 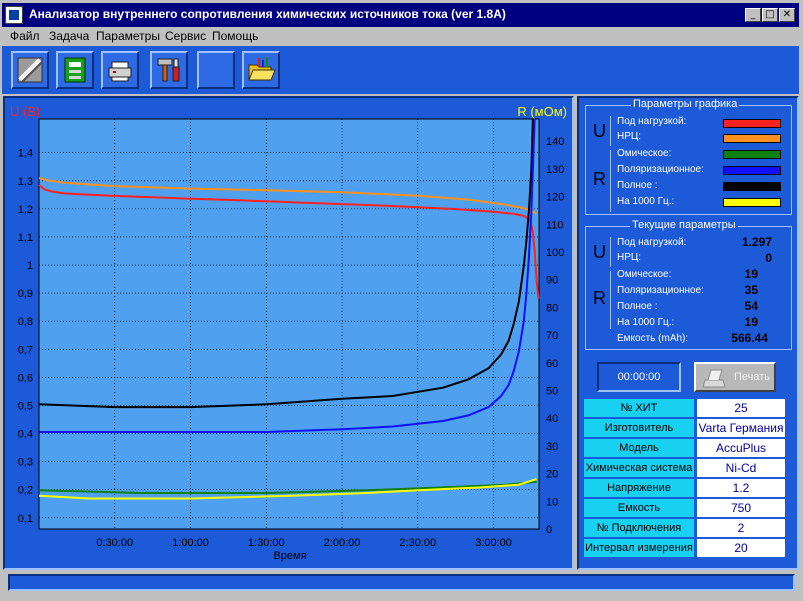 What do you see at coordinates (25, 378) in the screenshot?
I see `y1-tick-label: 0,6` at bounding box center [25, 378].